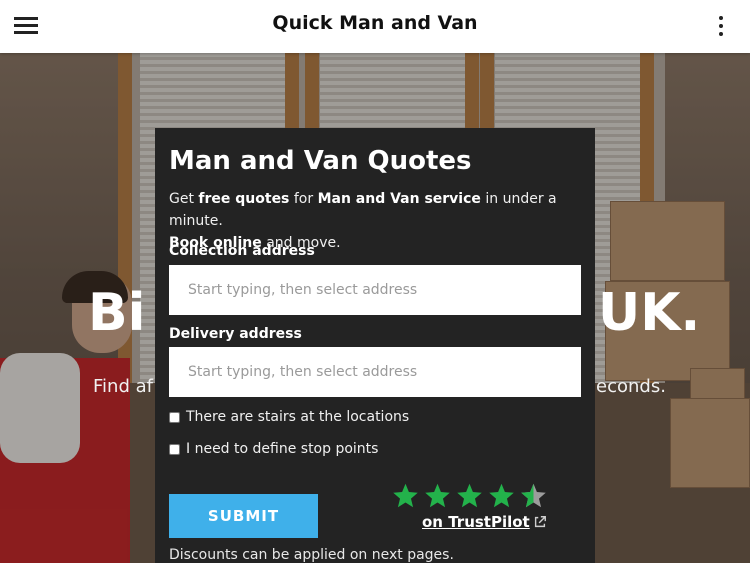 Image resolution: width=750 pixels, height=563 pixels. Describe the element at coordinates (298, 417) in the screenshot. I see `stairs-checkbox-label: There are stairs at the locations` at that location.